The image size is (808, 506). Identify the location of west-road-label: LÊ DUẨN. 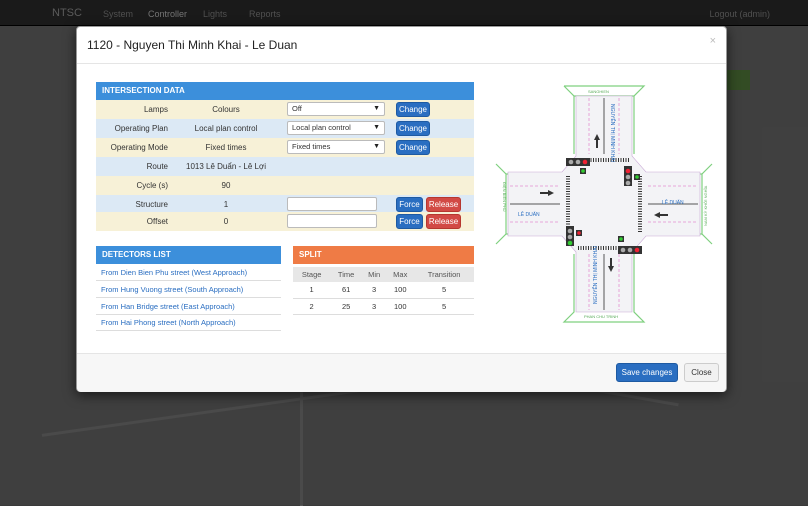
(529, 214).